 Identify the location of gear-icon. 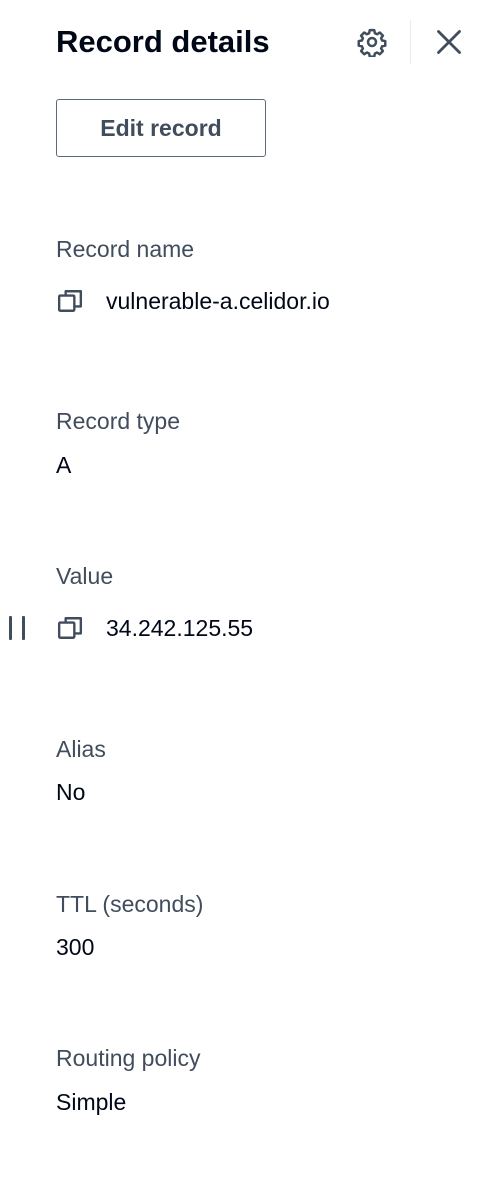
(372, 42).